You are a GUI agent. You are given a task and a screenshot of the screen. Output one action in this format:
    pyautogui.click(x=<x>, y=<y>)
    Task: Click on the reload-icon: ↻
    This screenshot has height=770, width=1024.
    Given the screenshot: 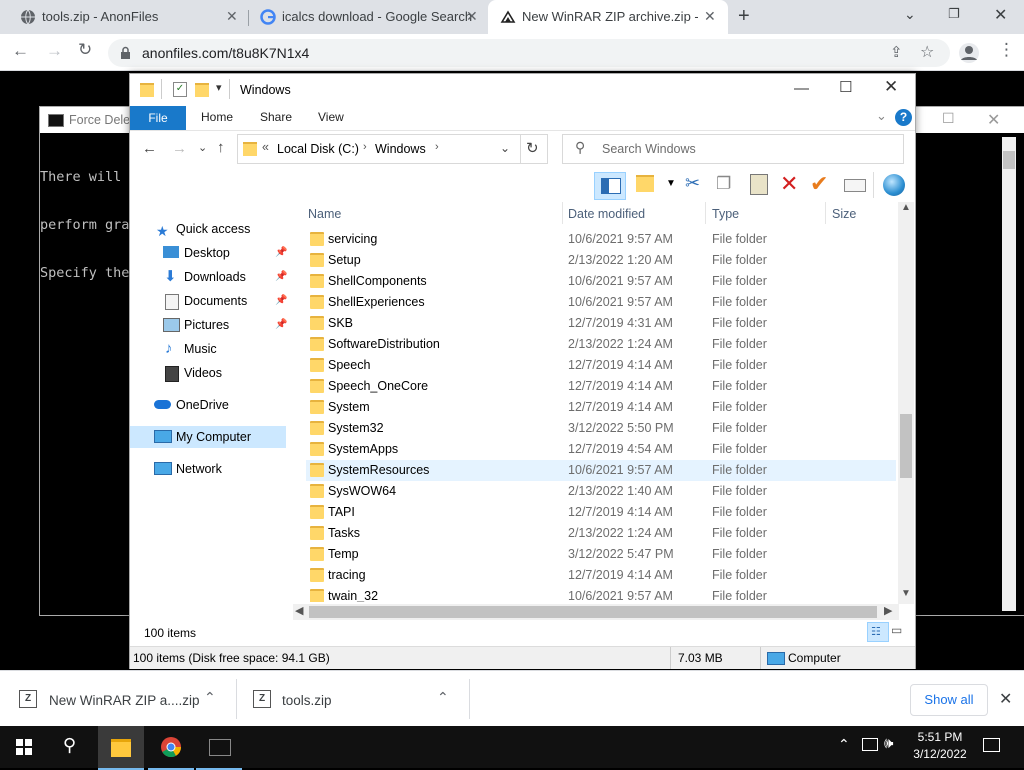 What is the action you would take?
    pyautogui.click(x=85, y=50)
    